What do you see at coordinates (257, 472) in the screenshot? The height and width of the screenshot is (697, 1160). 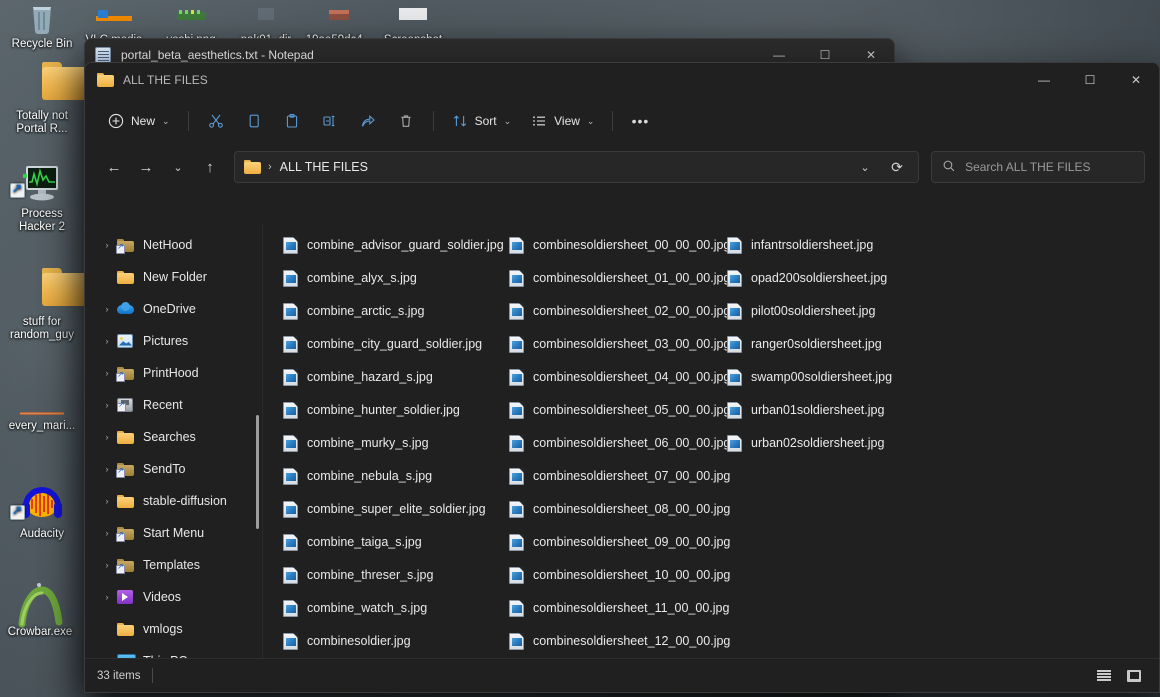 I see `navigation-pane-scrollbar` at bounding box center [257, 472].